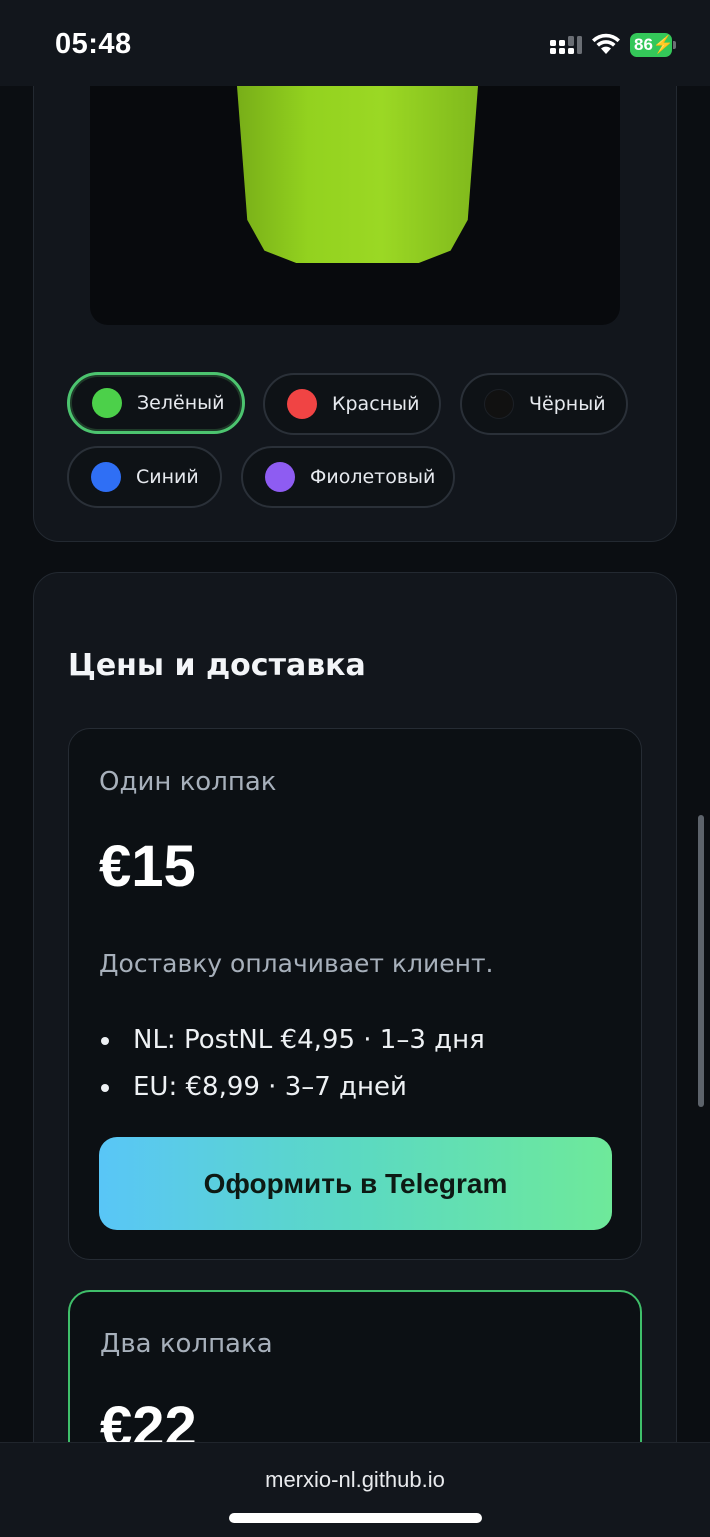 Image resolution: width=710 pixels, height=1537 pixels. Describe the element at coordinates (499, 404) in the screenshot. I see `black-dot-icon` at that location.